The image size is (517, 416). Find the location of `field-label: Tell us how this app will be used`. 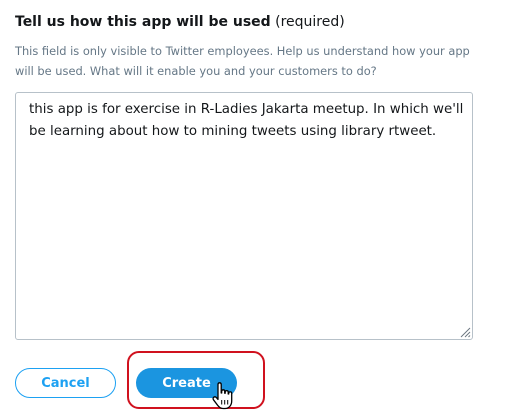

field-label: Tell us how this app will be used is located at coordinates (143, 22).